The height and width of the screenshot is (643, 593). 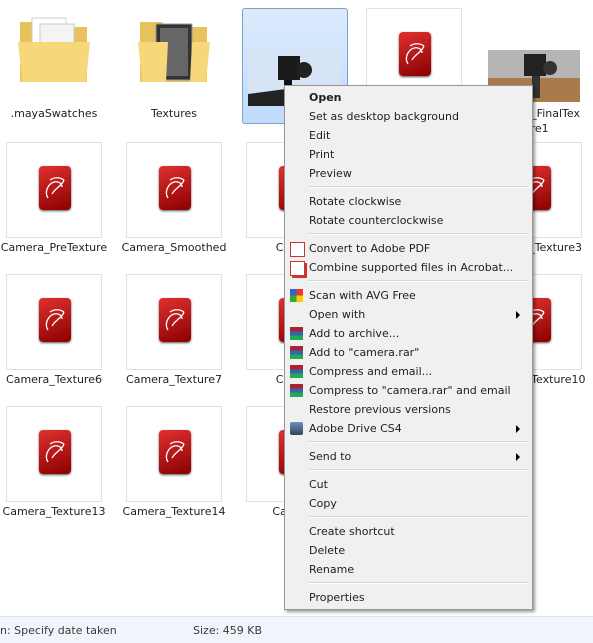 I want to click on menu-set-desktop-background: Set as desktop background, so click(x=408, y=116).